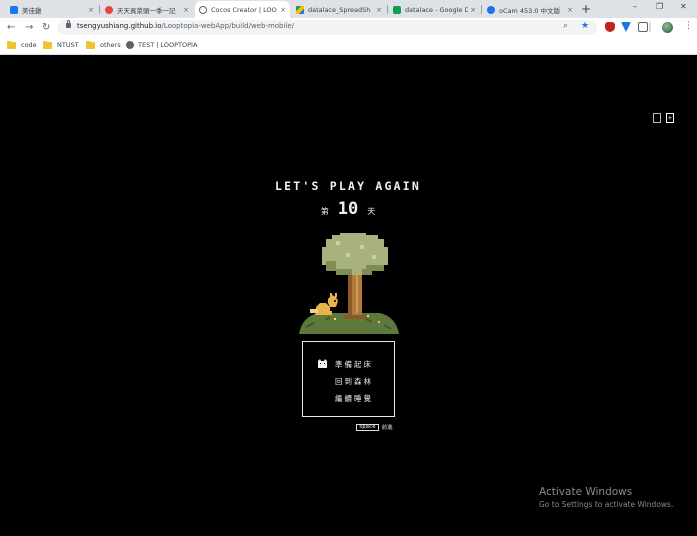 The height and width of the screenshot is (536, 697). I want to click on facebook-icon, so click(14, 9).